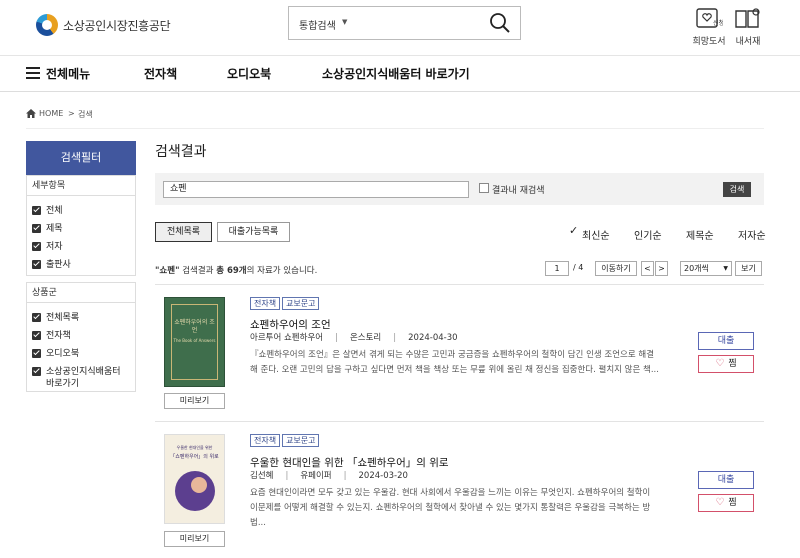 The width and height of the screenshot is (800, 558). Describe the element at coordinates (596, 234) in the screenshot. I see `sort-latest: 최신순` at that location.